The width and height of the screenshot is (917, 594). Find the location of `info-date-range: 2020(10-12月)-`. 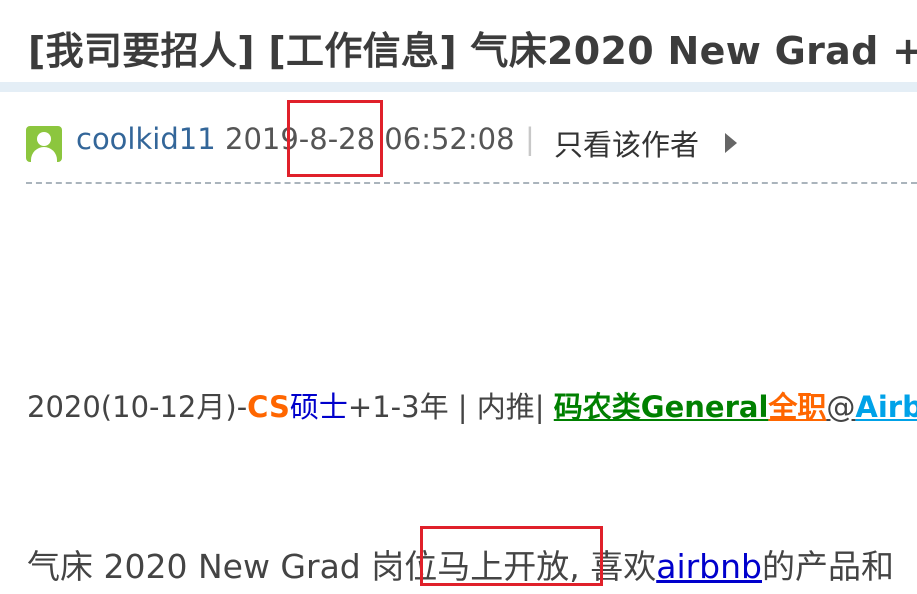

info-date-range: 2020(10-12月)- is located at coordinates (137, 407).